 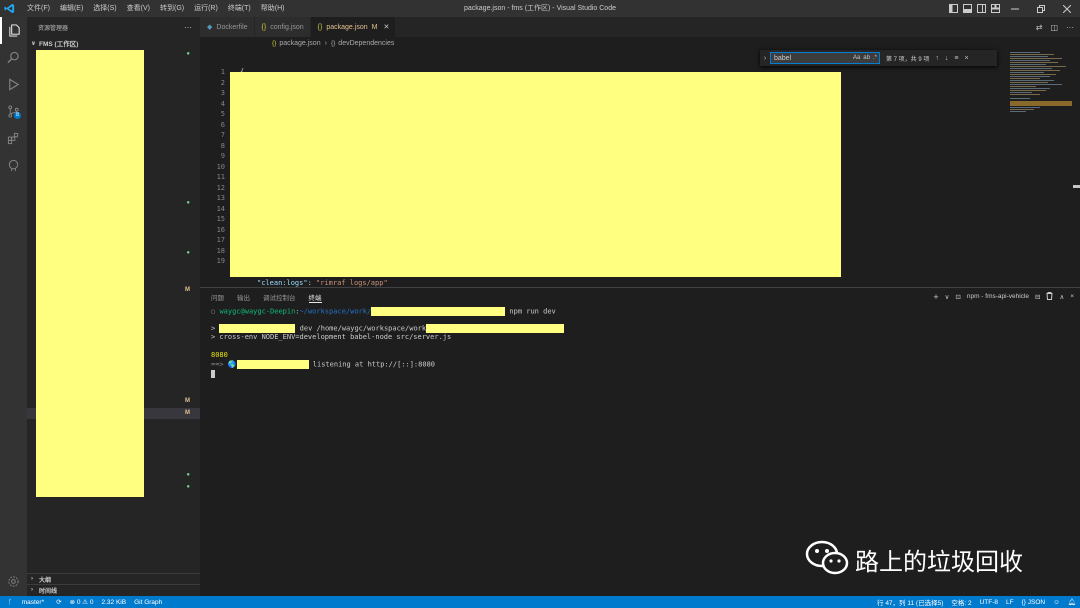 I want to click on toggle-replace-chevron-icon: ›, so click(x=765, y=58).